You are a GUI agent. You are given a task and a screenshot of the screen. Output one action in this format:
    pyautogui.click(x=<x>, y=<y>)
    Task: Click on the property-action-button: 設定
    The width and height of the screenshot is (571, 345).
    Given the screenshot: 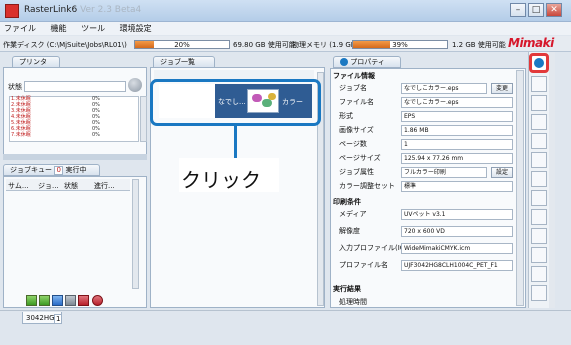 What is the action you would take?
    pyautogui.click(x=502, y=172)
    